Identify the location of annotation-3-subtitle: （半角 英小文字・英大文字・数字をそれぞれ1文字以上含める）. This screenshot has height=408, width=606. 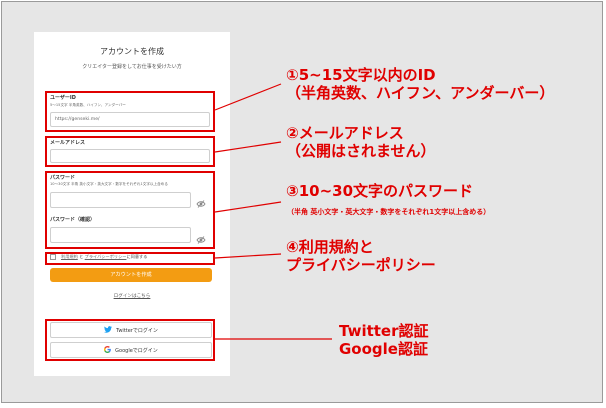
(389, 212).